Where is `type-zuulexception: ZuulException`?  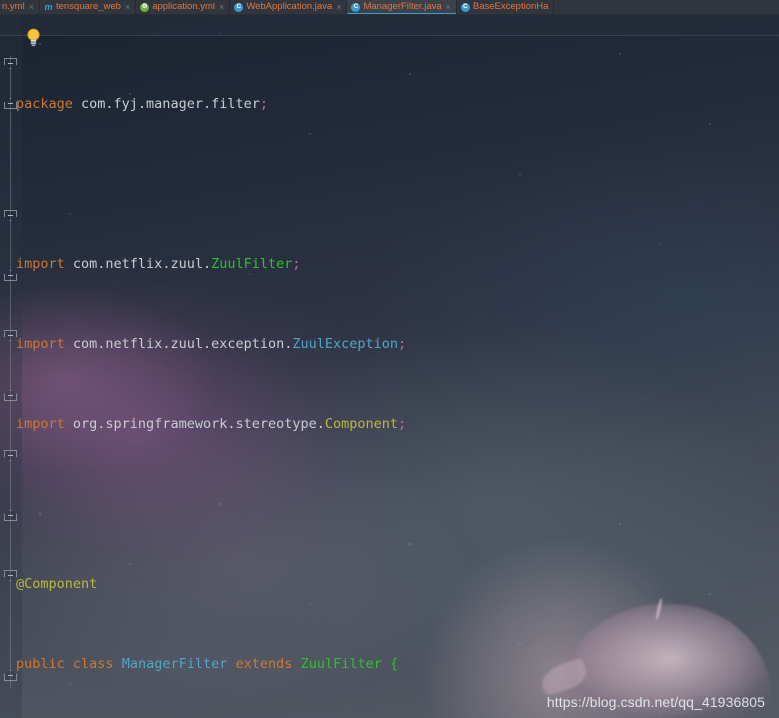 type-zuulexception: ZuulException is located at coordinates (345, 344).